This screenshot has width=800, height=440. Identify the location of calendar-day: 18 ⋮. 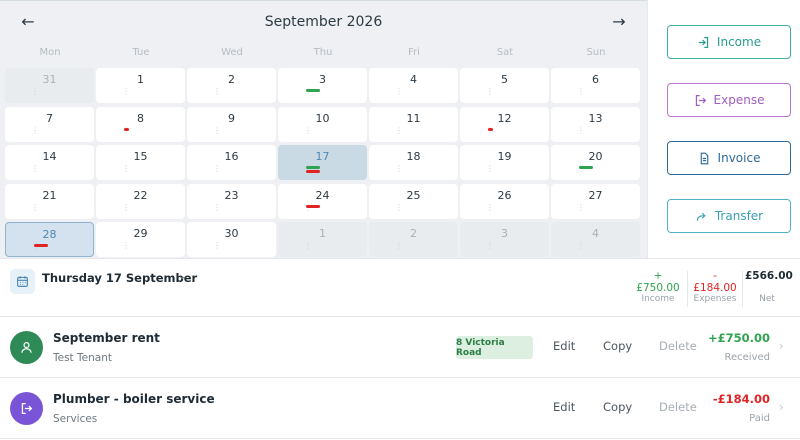
(413, 162).